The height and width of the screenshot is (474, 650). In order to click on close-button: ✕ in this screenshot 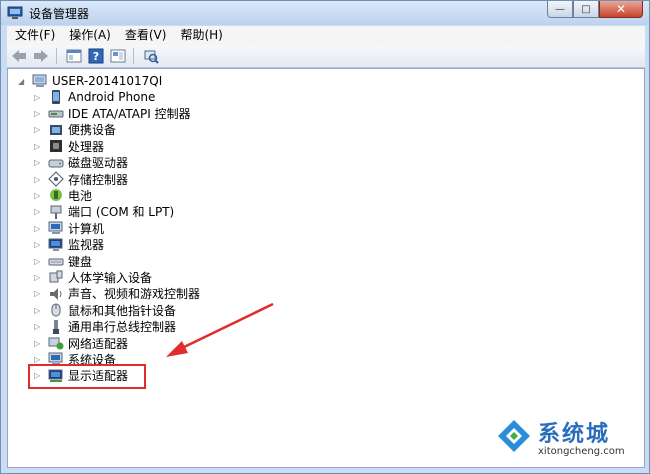, I will do `click(621, 9)`.